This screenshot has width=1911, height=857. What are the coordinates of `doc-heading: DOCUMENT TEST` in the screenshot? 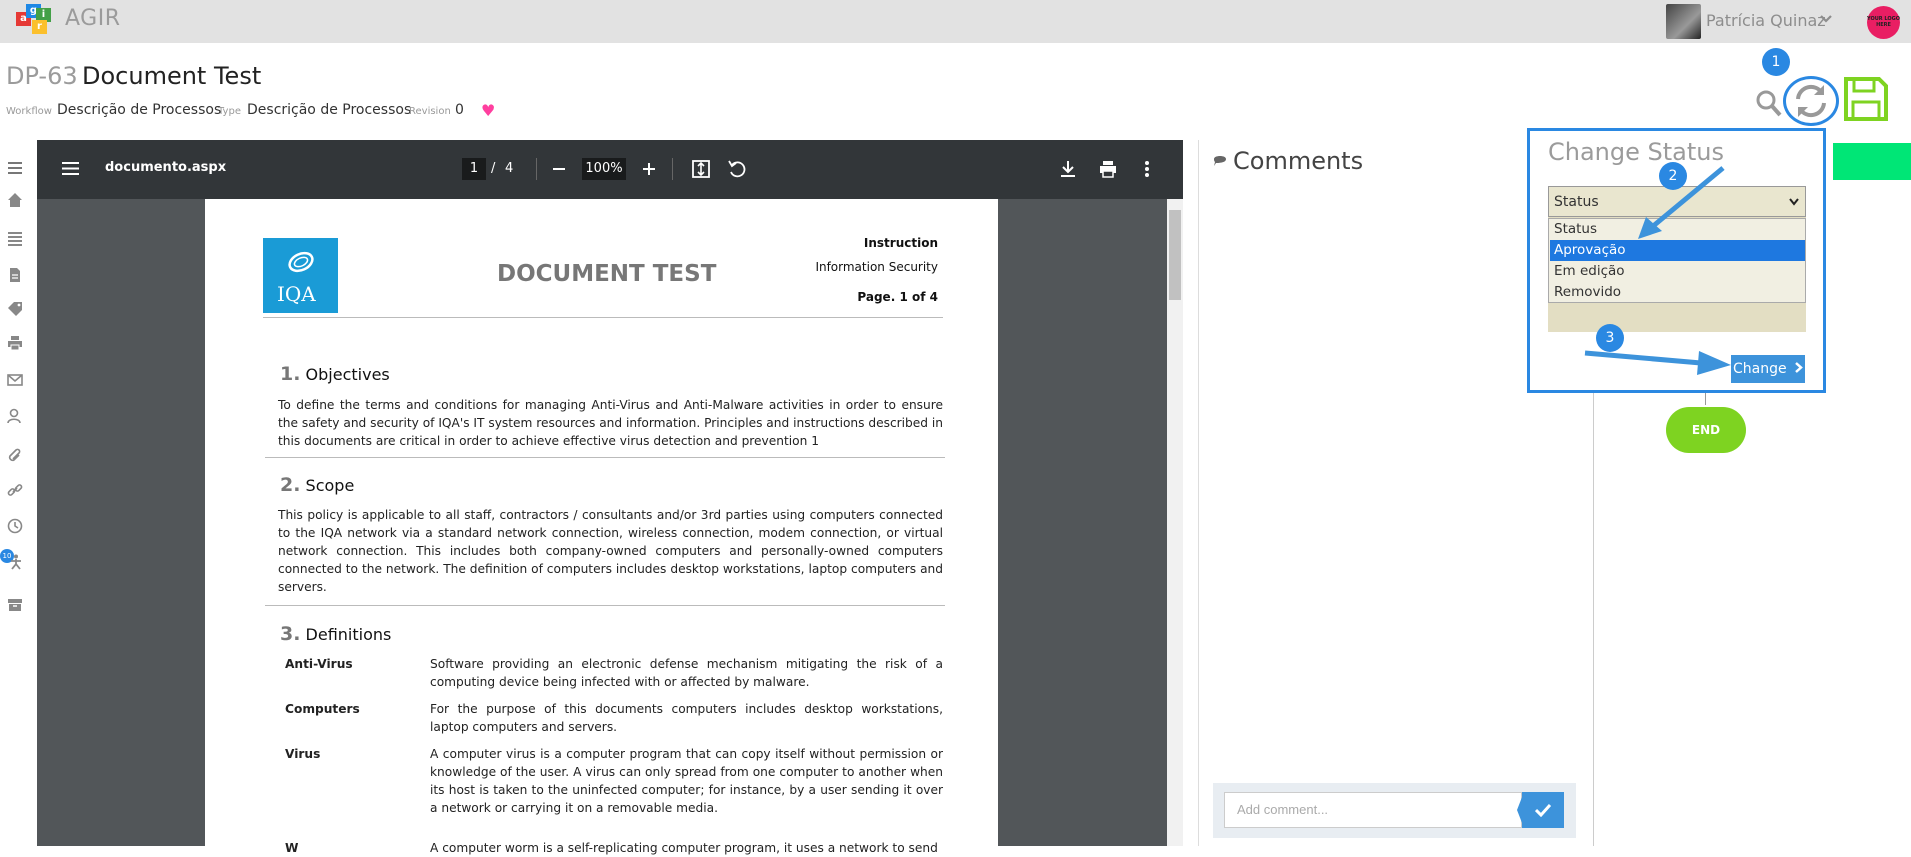 It's located at (607, 274).